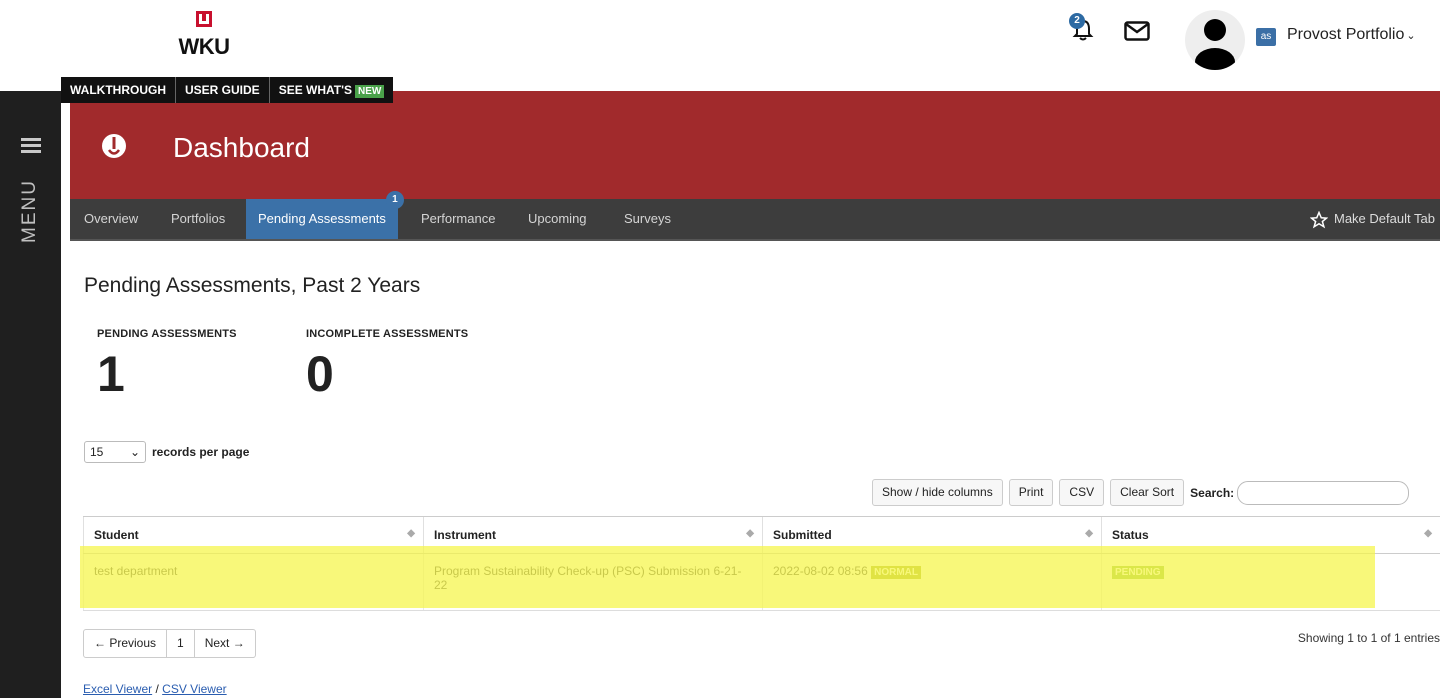 Image resolution: width=1440 pixels, height=698 pixels. What do you see at coordinates (458, 219) in the screenshot?
I see `tab-performance: Performance` at bounding box center [458, 219].